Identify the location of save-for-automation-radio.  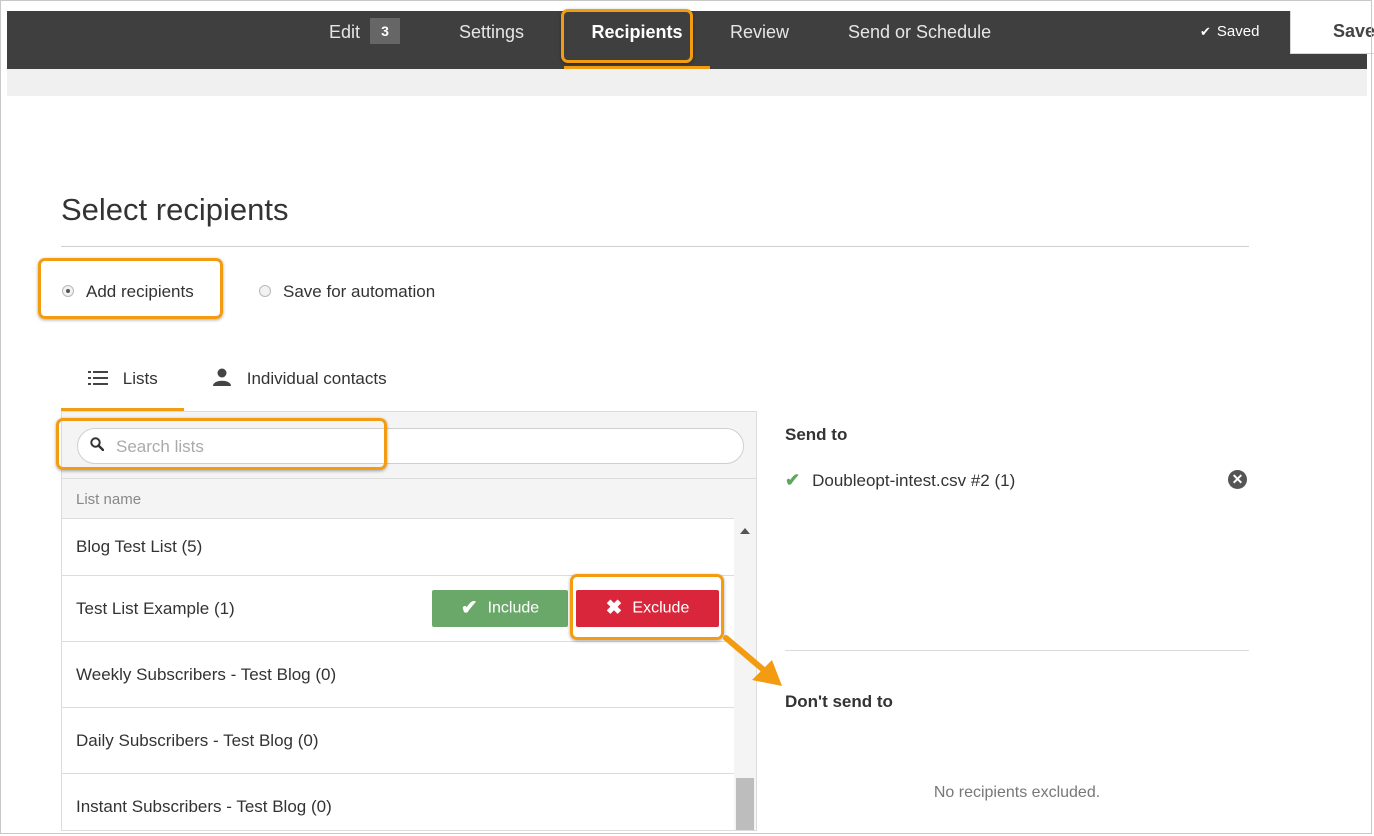
(265, 290).